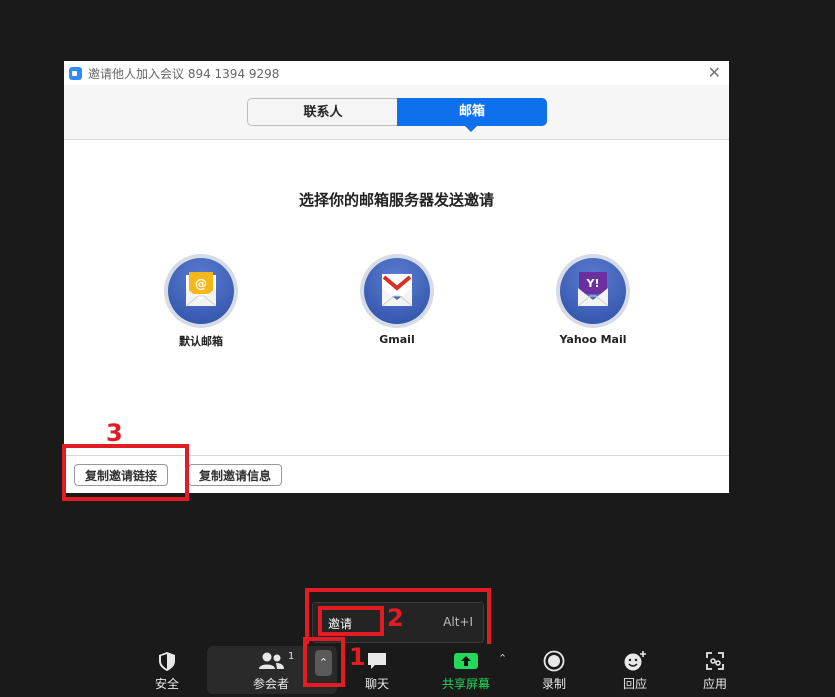 Image resolution: width=835 pixels, height=697 pixels. I want to click on yahoo-mail-icon: Y!, so click(593, 291).